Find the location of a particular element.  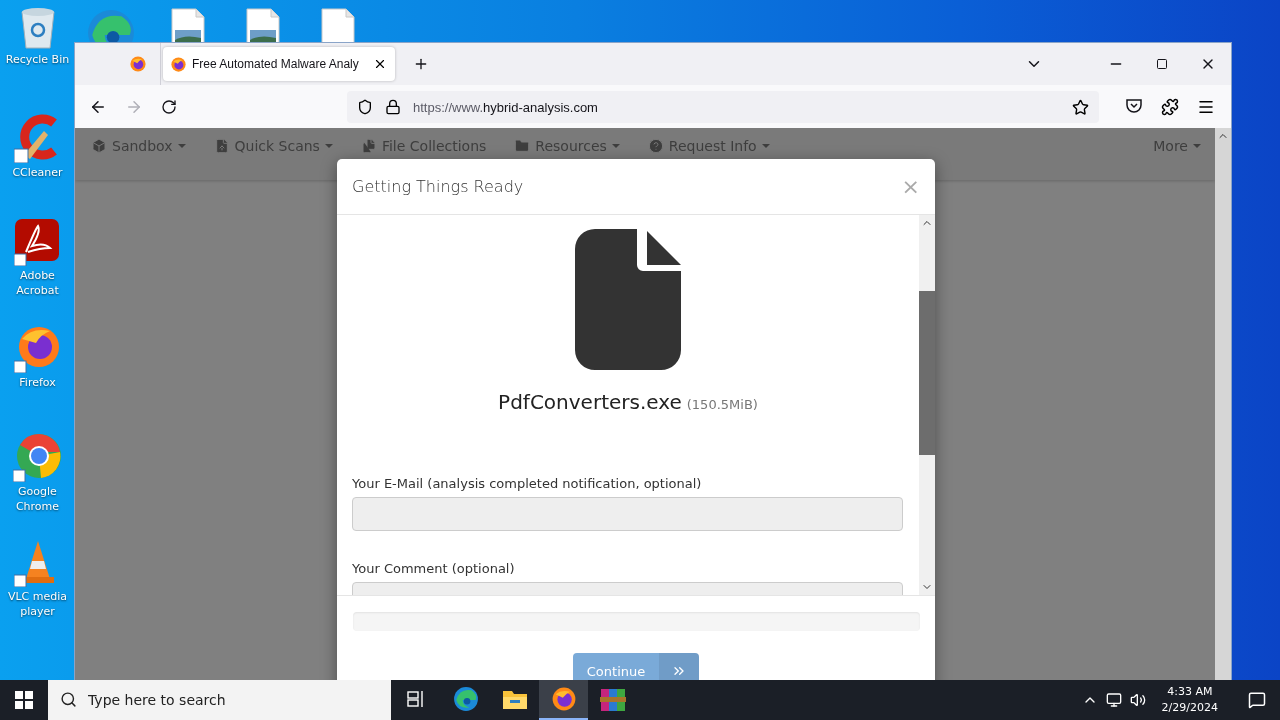

field-label: Your Comment (optional) is located at coordinates (434, 568).